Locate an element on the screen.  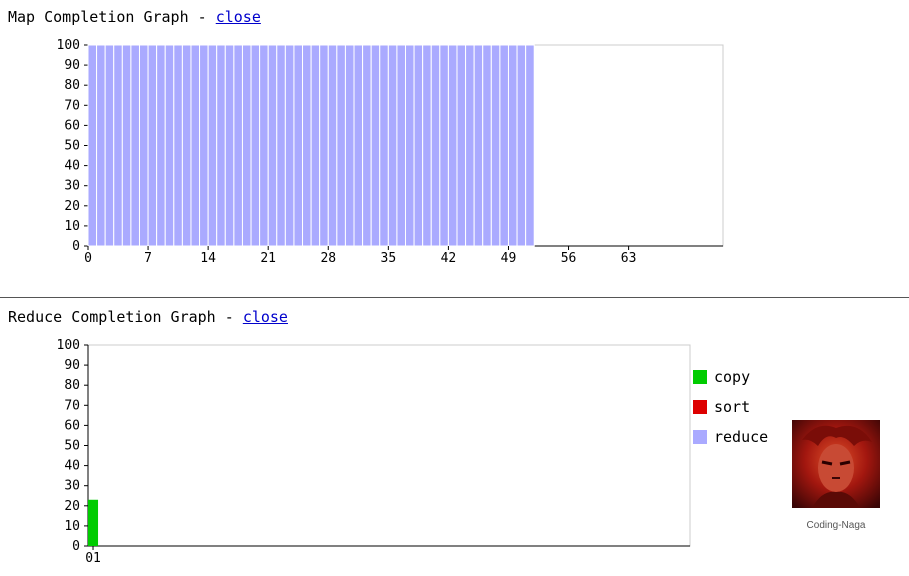
legend-item-sort: sort is located at coordinates (730, 407).